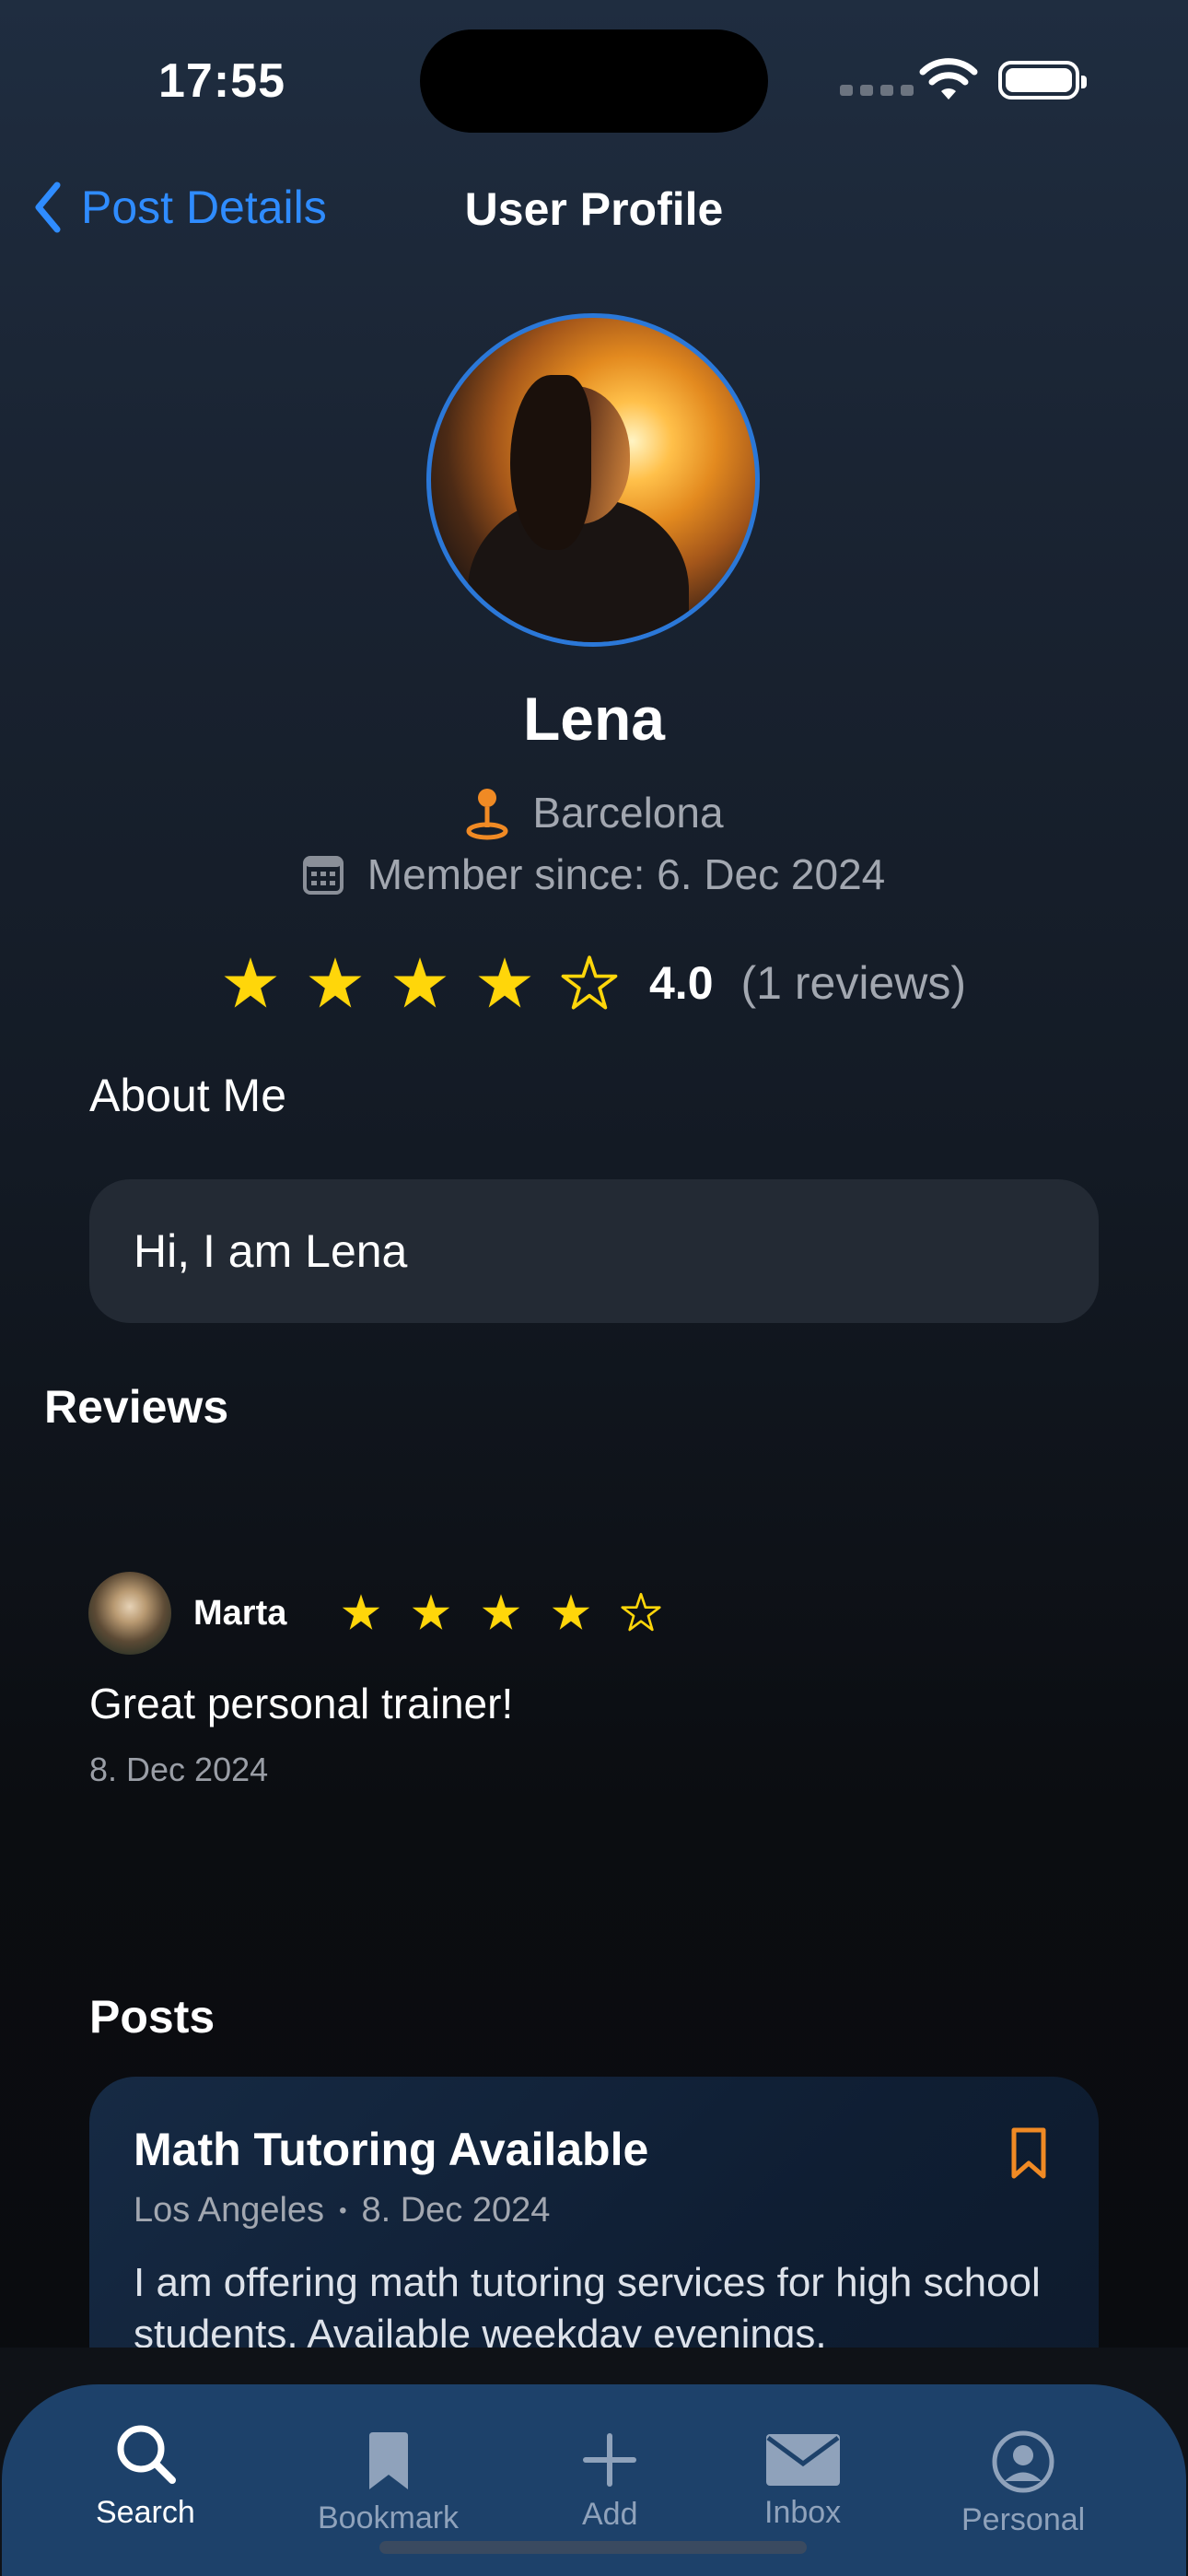 Image resolution: width=1188 pixels, height=2576 pixels. Describe the element at coordinates (610, 2514) in the screenshot. I see `tab-label: Add` at that location.